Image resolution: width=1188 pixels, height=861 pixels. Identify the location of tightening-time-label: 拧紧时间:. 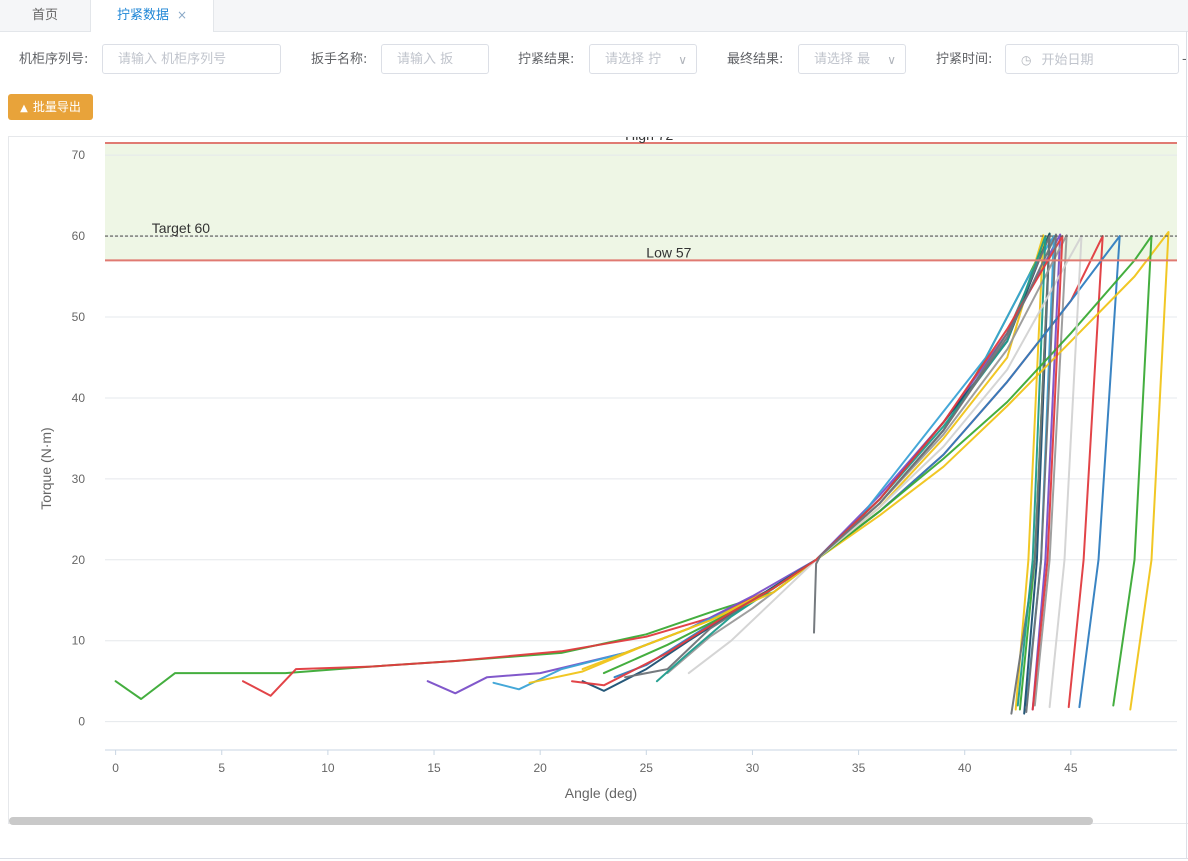
(964, 59).